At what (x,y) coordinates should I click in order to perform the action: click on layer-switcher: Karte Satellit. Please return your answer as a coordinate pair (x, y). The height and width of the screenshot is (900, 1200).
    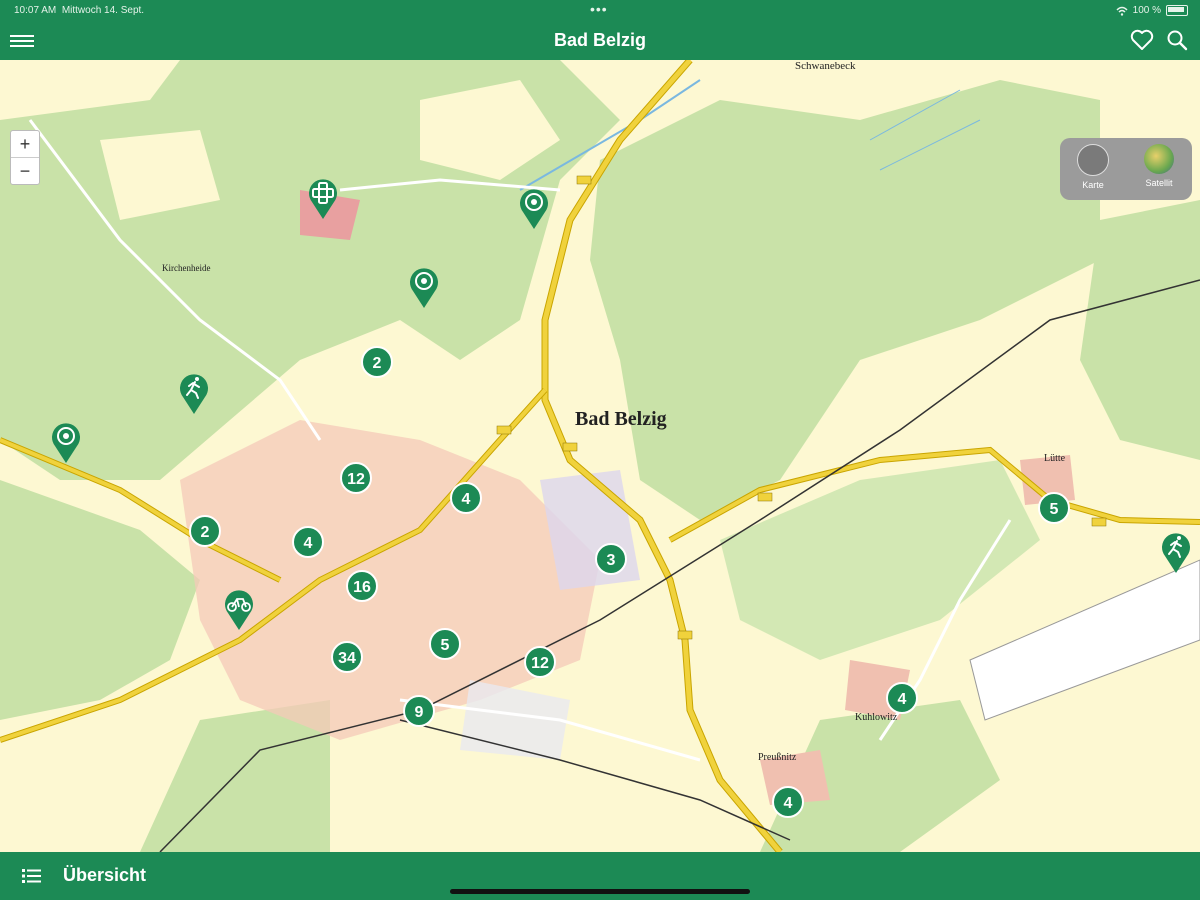
    Looking at the image, I should click on (1126, 169).